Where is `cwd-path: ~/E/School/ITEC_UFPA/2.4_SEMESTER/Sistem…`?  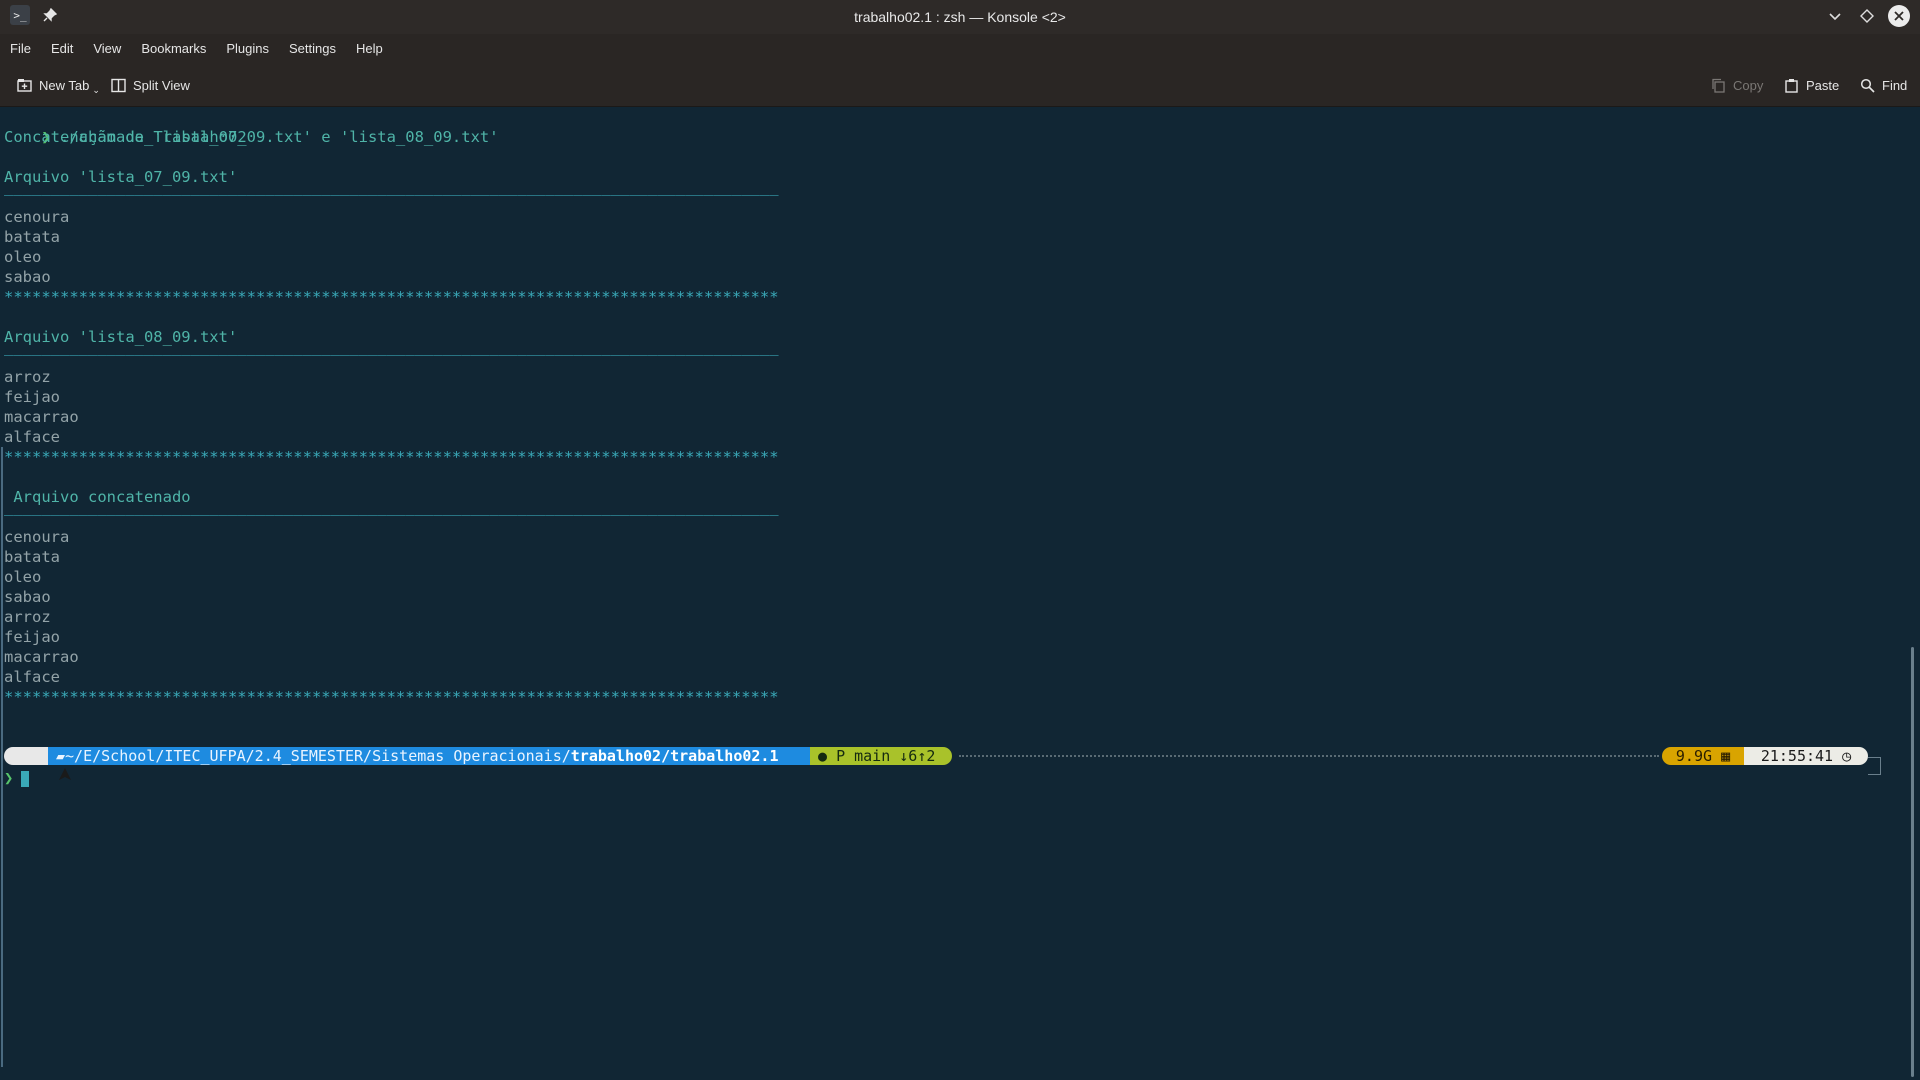
cwd-path: ~/E/School/ITEC_UFPA/2.4_SEMESTER/Sistem… is located at coordinates (318, 756).